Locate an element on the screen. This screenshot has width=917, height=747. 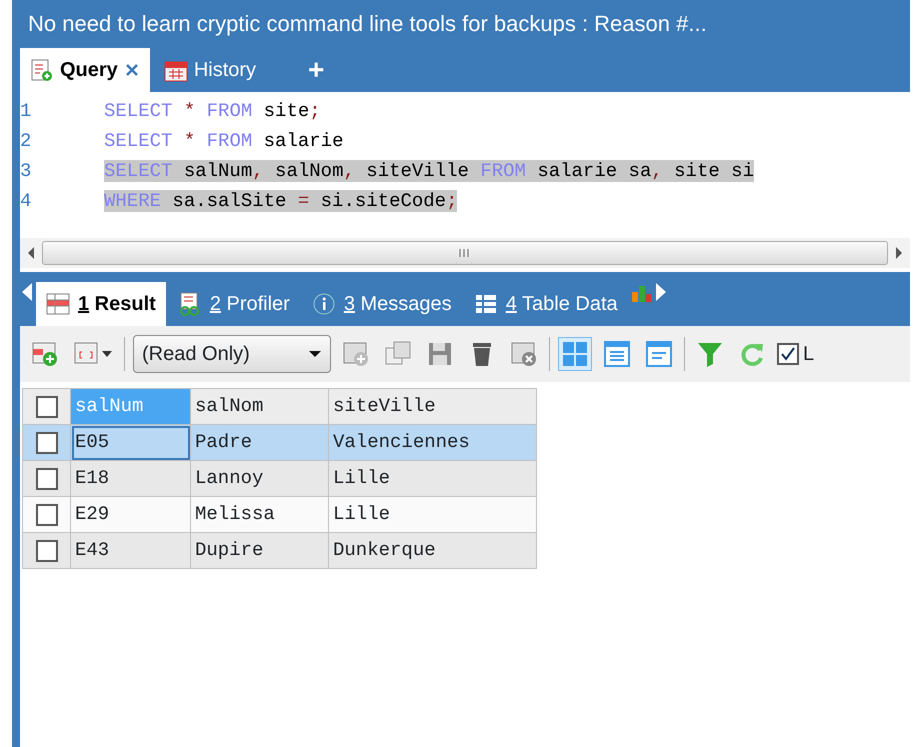
checkbox-option: L is located at coordinates (795, 354).